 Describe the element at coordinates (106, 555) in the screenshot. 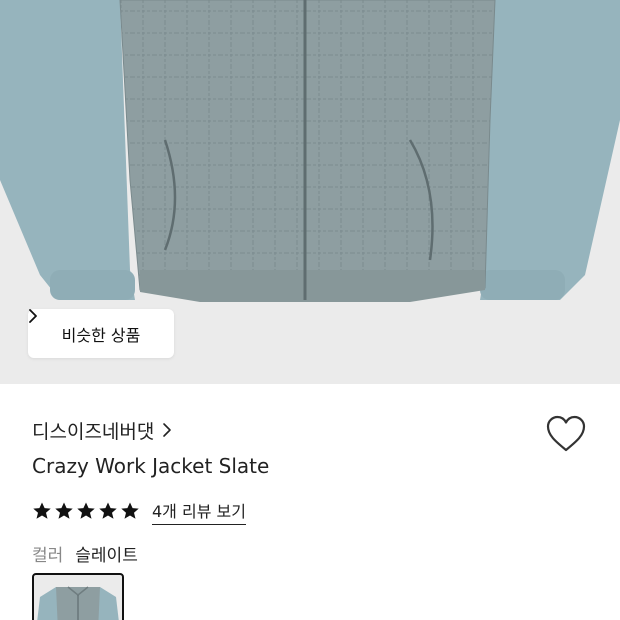

I see `color-value: 슬레이트` at that location.